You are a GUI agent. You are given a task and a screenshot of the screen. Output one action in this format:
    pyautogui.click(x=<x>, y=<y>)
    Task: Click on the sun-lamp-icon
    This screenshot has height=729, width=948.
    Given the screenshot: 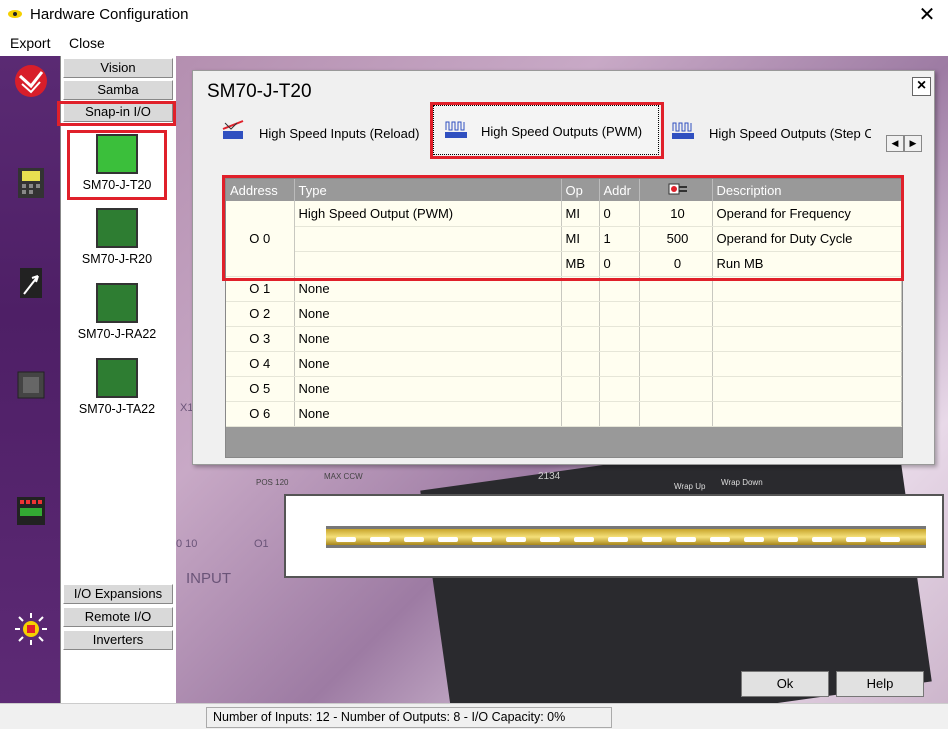 What is the action you would take?
    pyautogui.click(x=31, y=629)
    